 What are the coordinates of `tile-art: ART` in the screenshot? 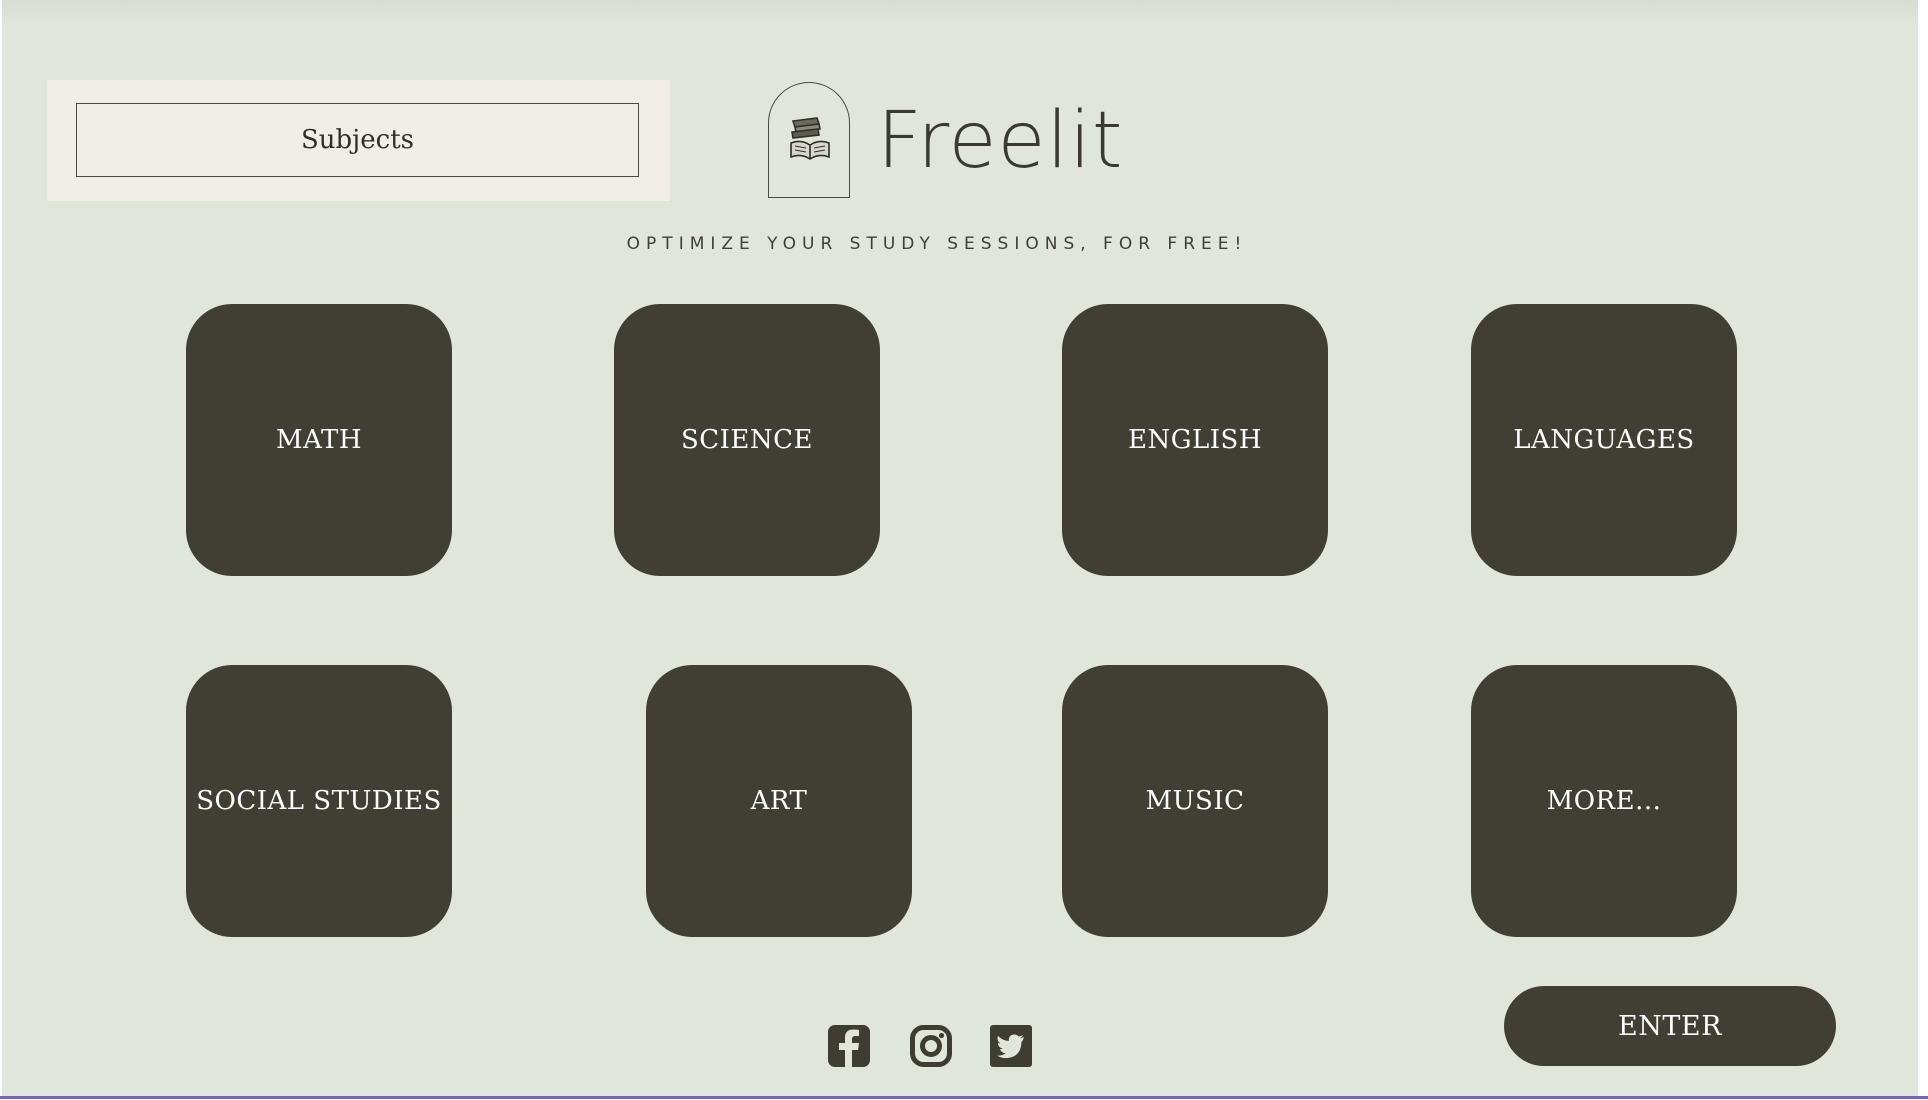 It's located at (779, 801).